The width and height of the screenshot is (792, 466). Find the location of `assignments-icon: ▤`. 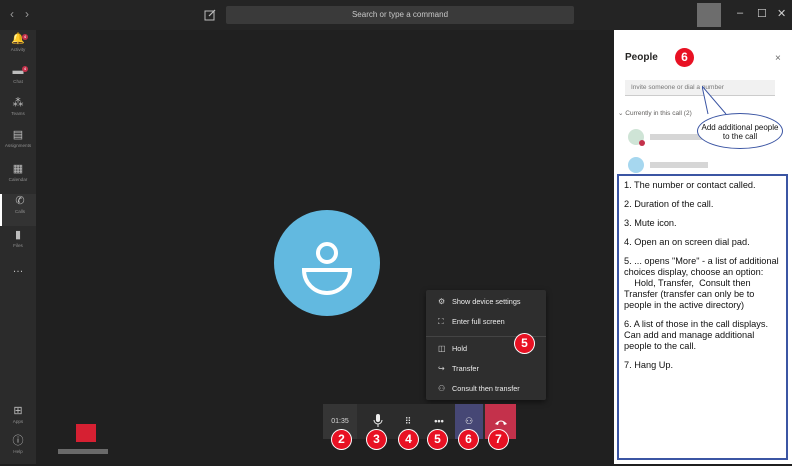

assignments-icon: ▤ is located at coordinates (18, 135).